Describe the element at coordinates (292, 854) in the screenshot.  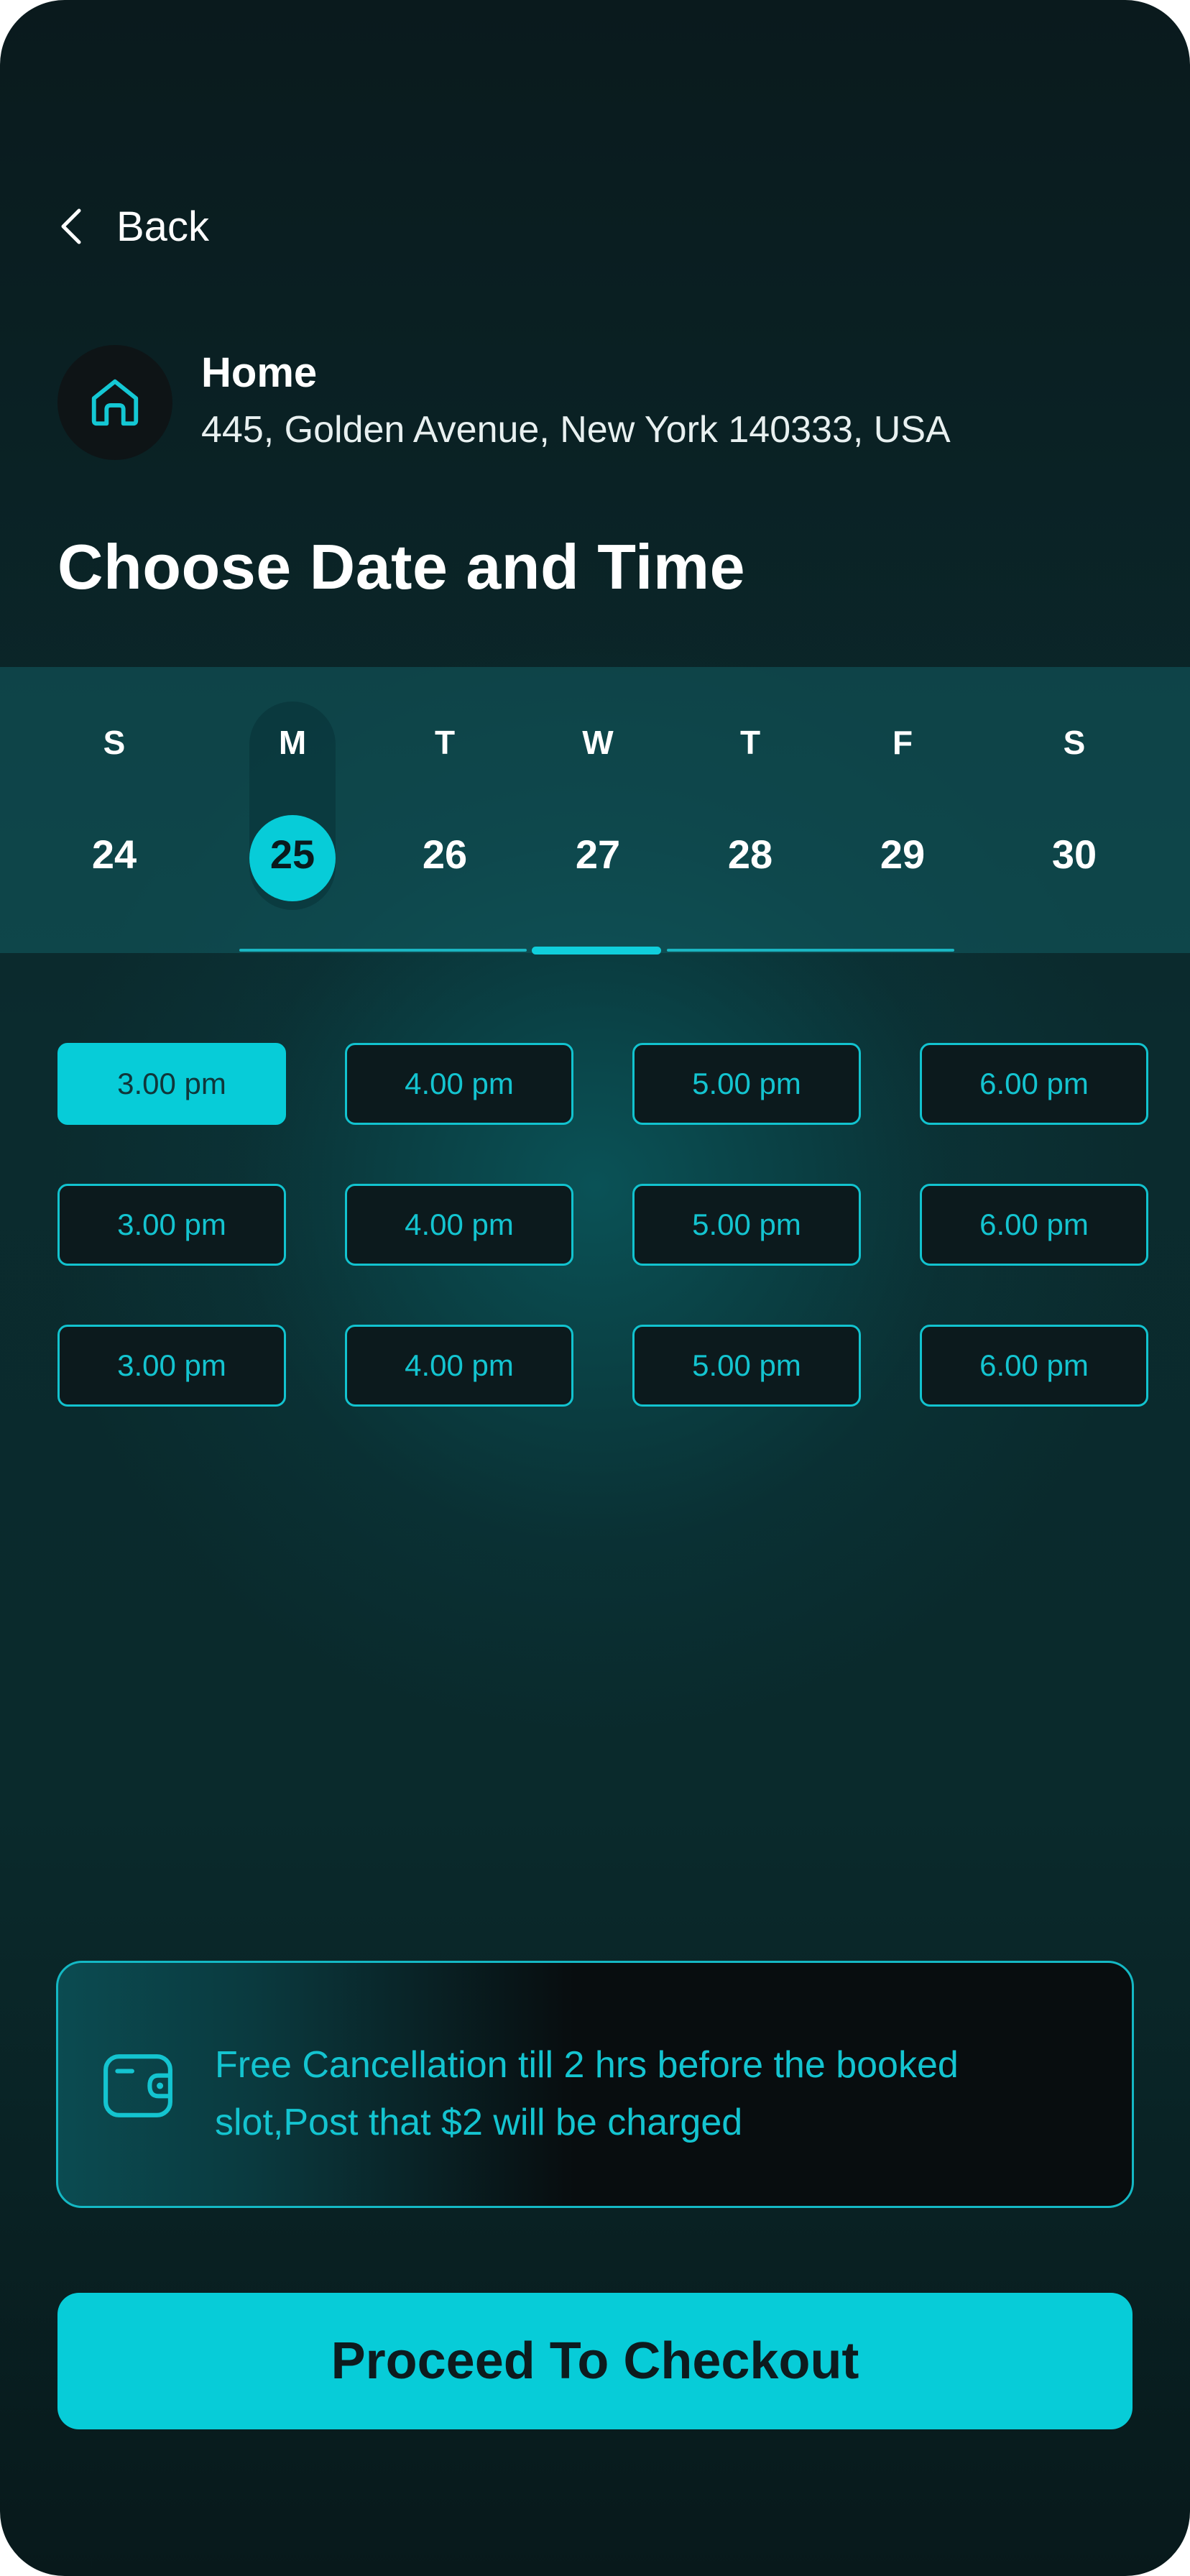
I see `day-number: 25` at that location.